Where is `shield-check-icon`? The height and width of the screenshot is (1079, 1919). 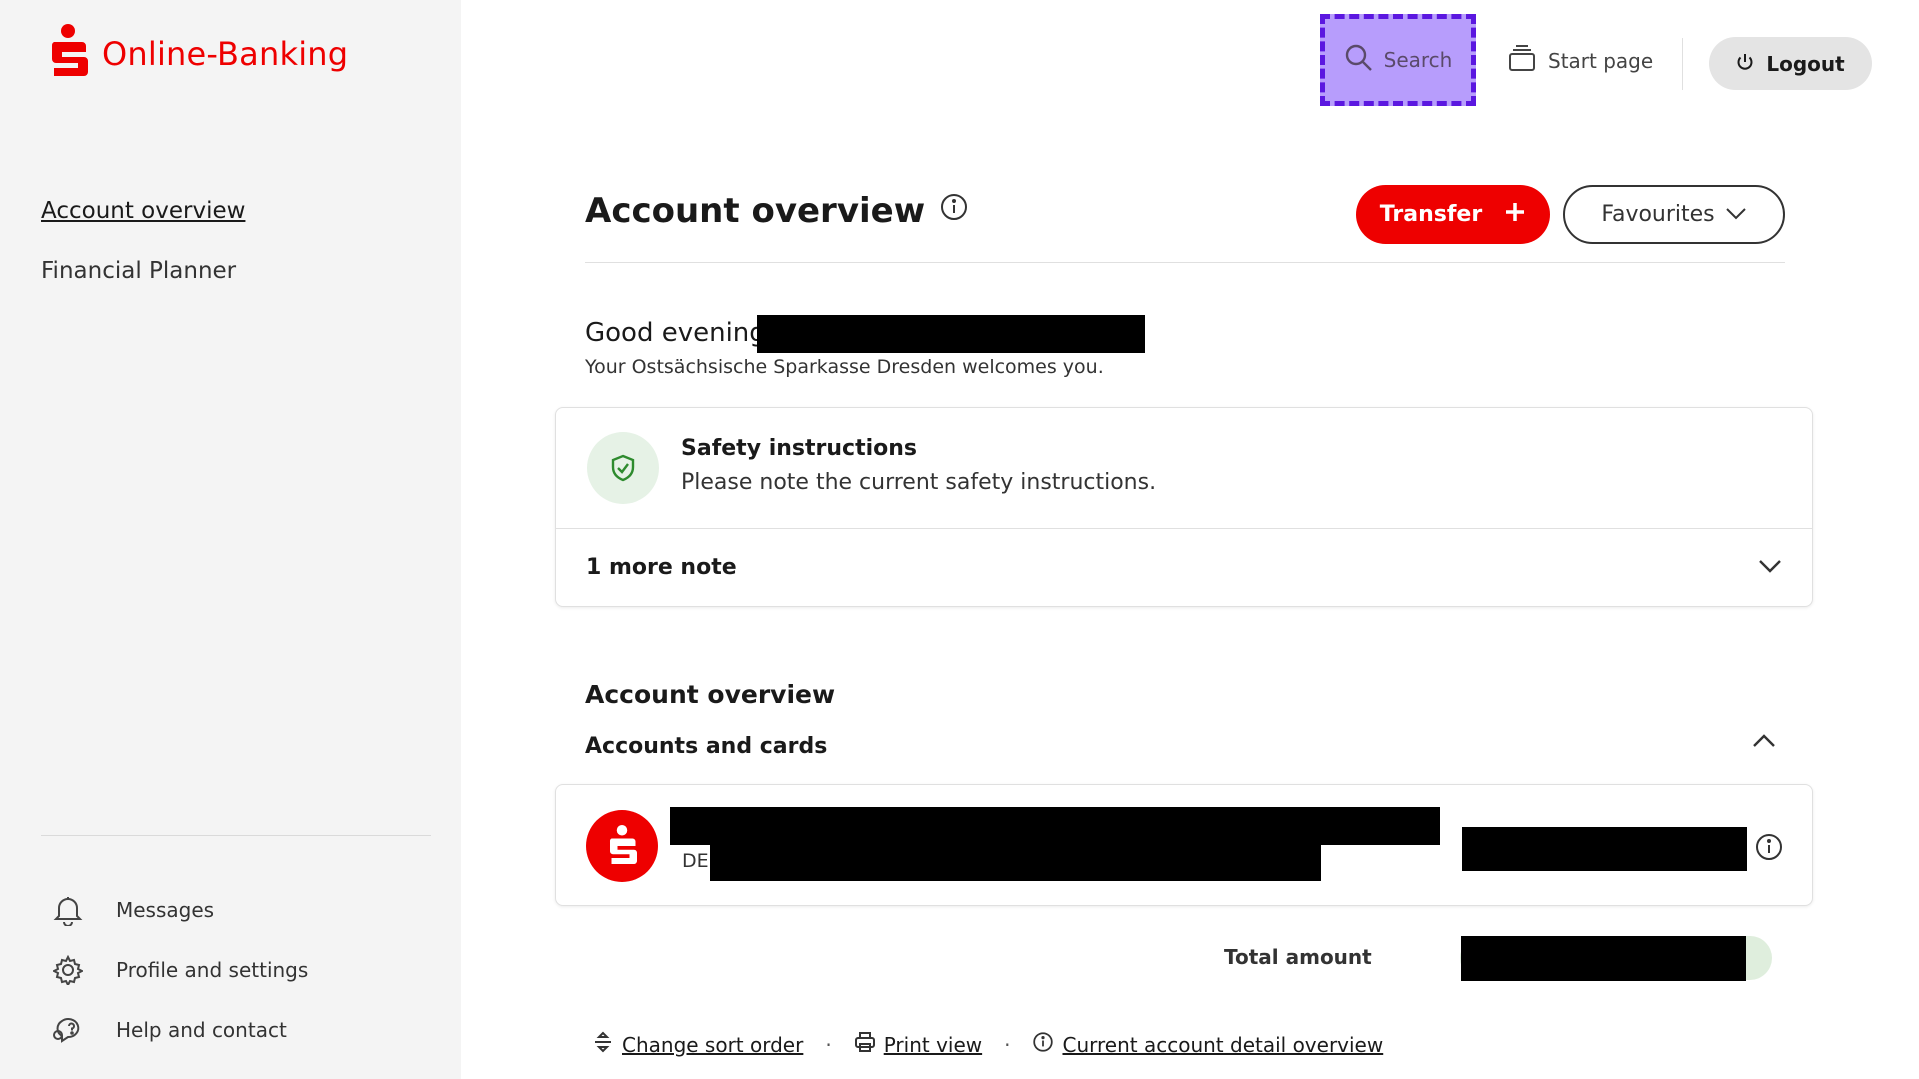 shield-check-icon is located at coordinates (623, 468).